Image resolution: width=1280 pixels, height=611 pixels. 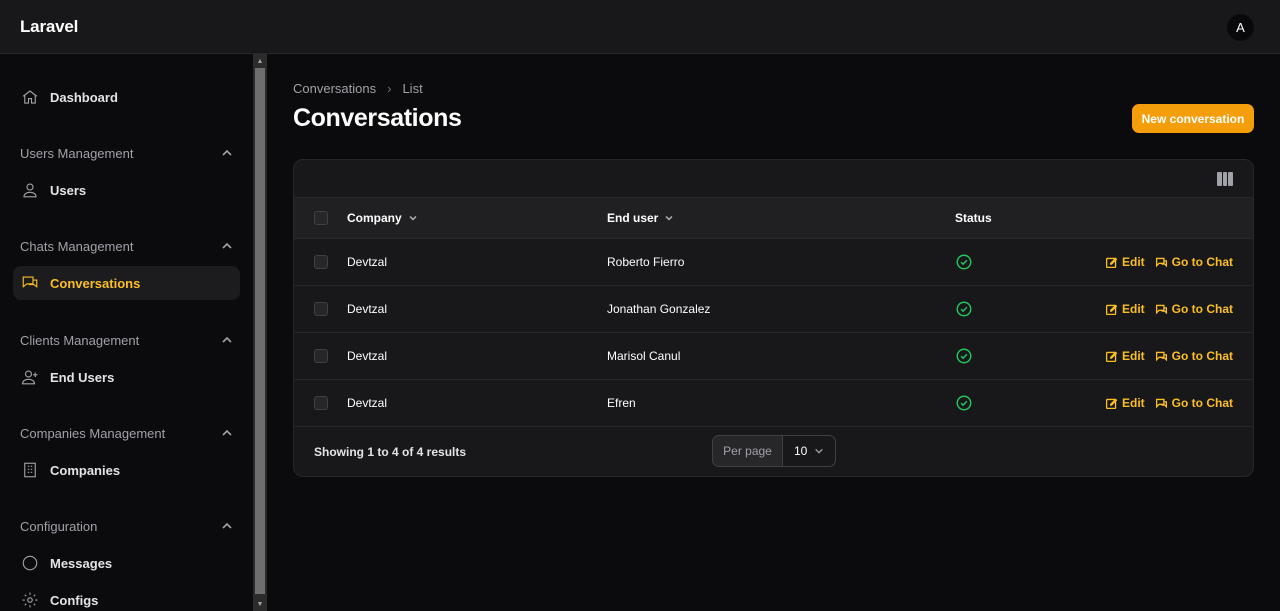 I want to click on table-toolbar, so click(x=773, y=179).